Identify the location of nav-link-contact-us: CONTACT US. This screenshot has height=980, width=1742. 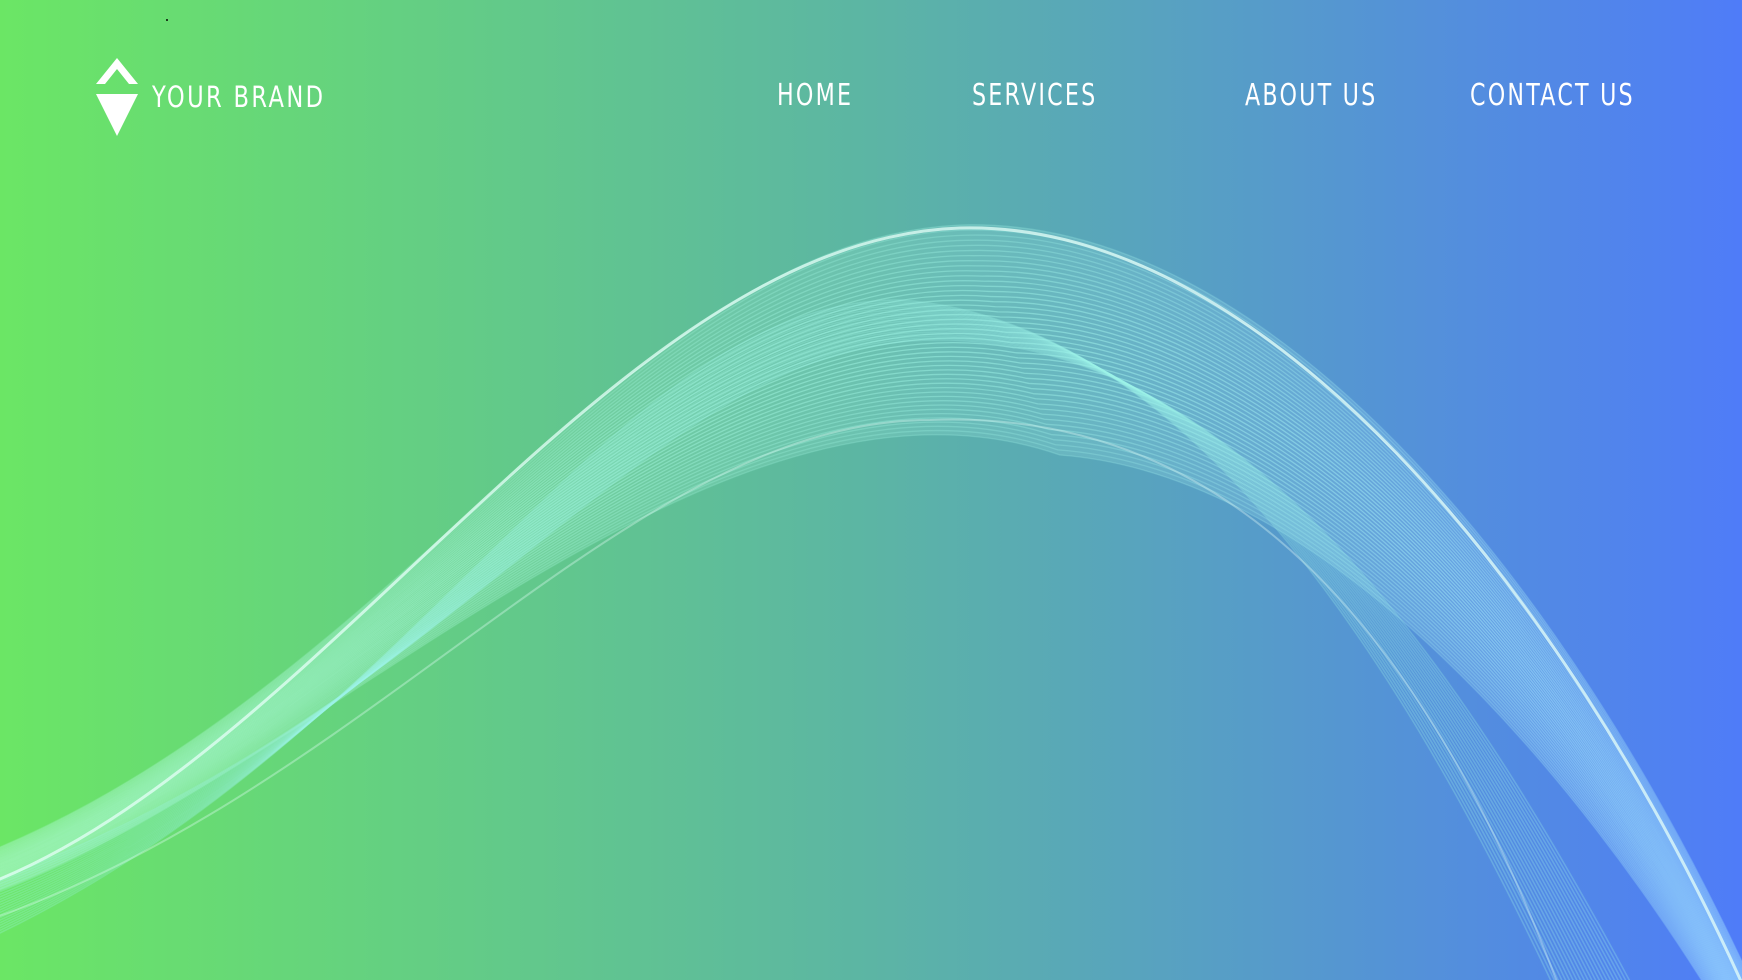
(1552, 95).